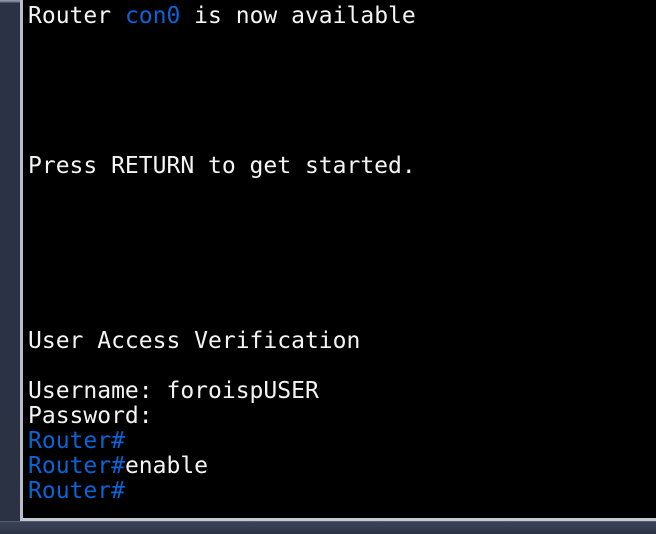 This screenshot has height=534, width=656. What do you see at coordinates (173, 391) in the screenshot?
I see `terminal-text: Username: foroispUSER` at bounding box center [173, 391].